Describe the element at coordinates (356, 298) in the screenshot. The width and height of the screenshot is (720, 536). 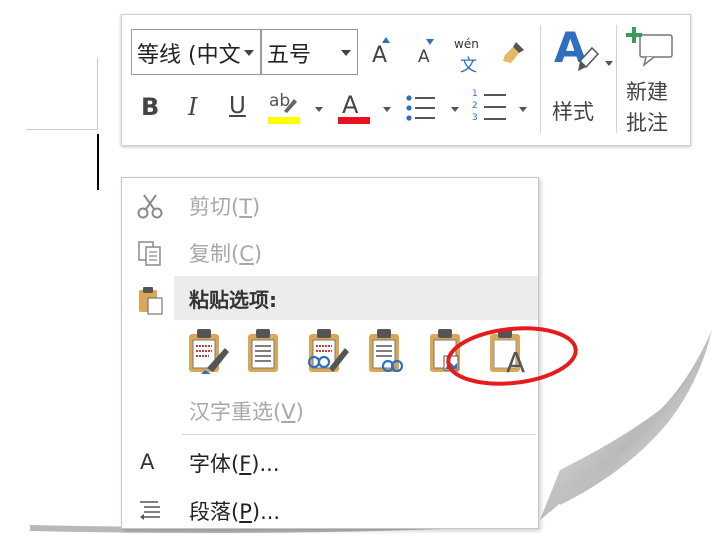
I see `paste-options-header: 粘贴选项:` at that location.